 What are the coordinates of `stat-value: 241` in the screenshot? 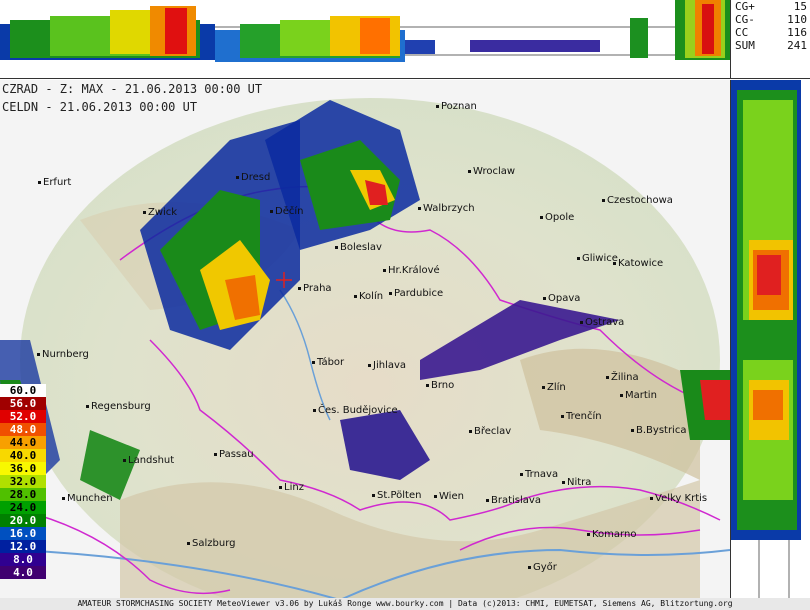 It's located at (797, 45).